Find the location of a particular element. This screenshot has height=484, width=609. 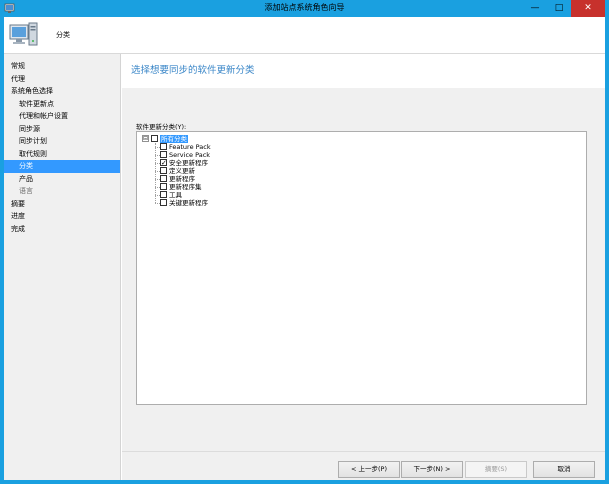

nav-item: 摘要 is located at coordinates (18, 203).